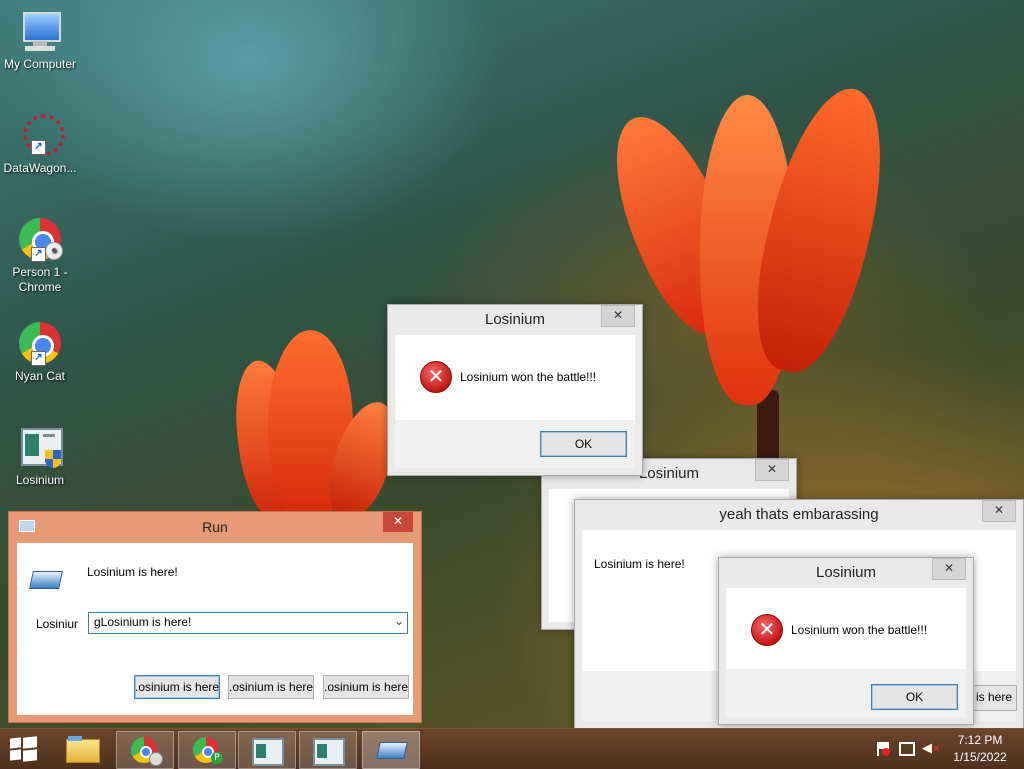  What do you see at coordinates (40, 64) in the screenshot?
I see `desktop-icon-label: My Computer` at bounding box center [40, 64].